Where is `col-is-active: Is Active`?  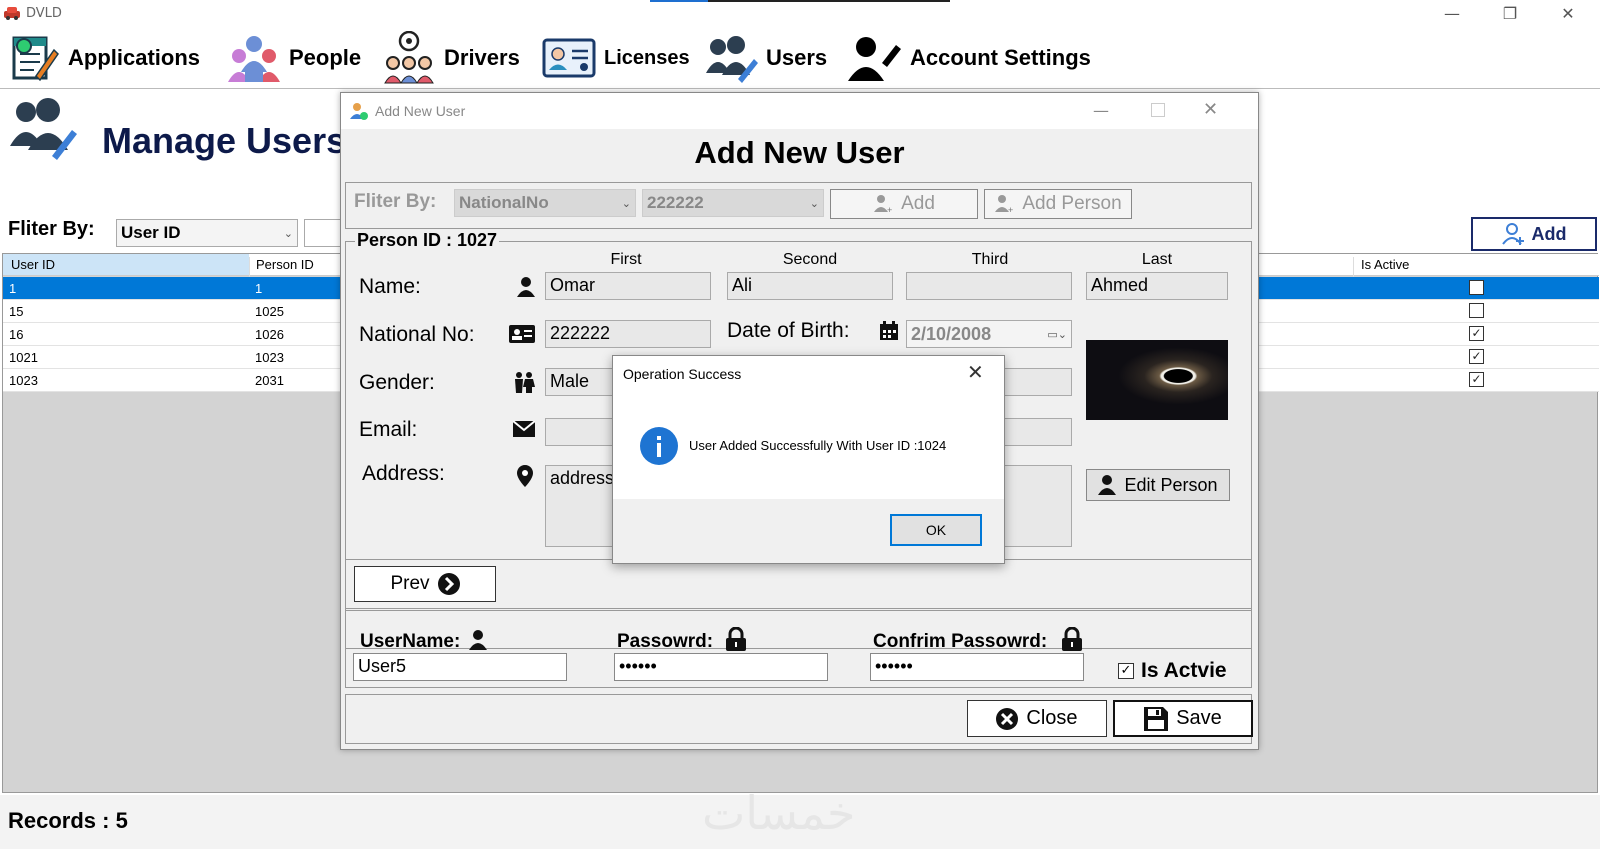
col-is-active: Is Active is located at coordinates (1385, 264).